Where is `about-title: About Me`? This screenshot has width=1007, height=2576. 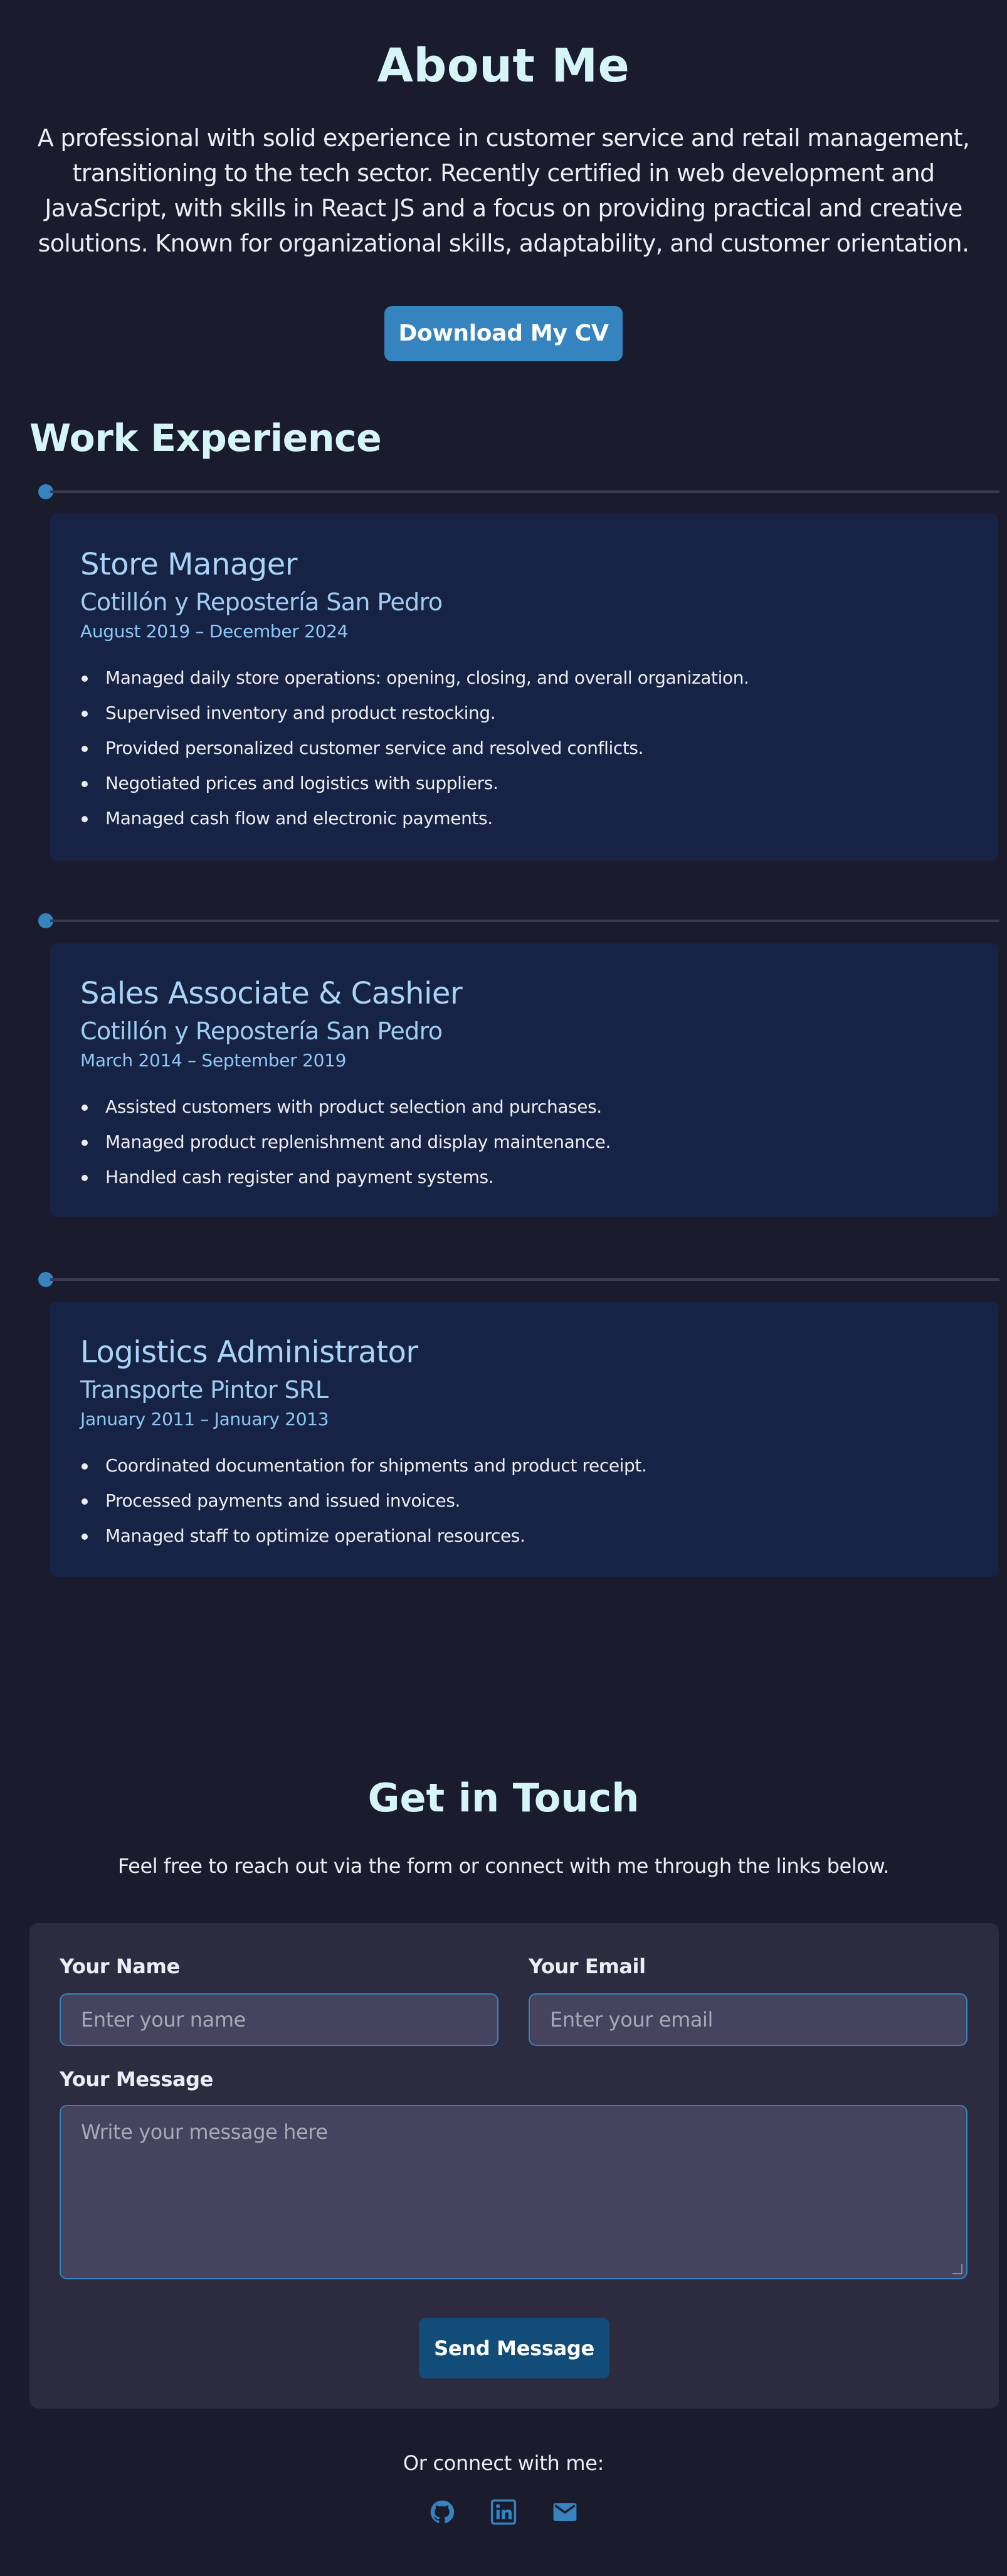 about-title: About Me is located at coordinates (503, 66).